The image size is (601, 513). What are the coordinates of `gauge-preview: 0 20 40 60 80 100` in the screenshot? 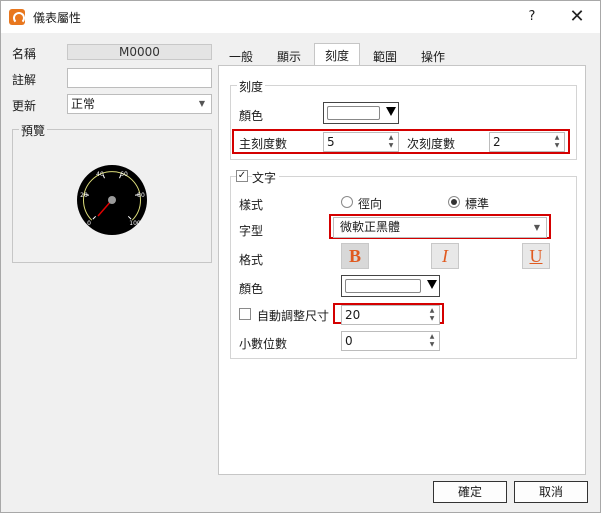 It's located at (112, 200).